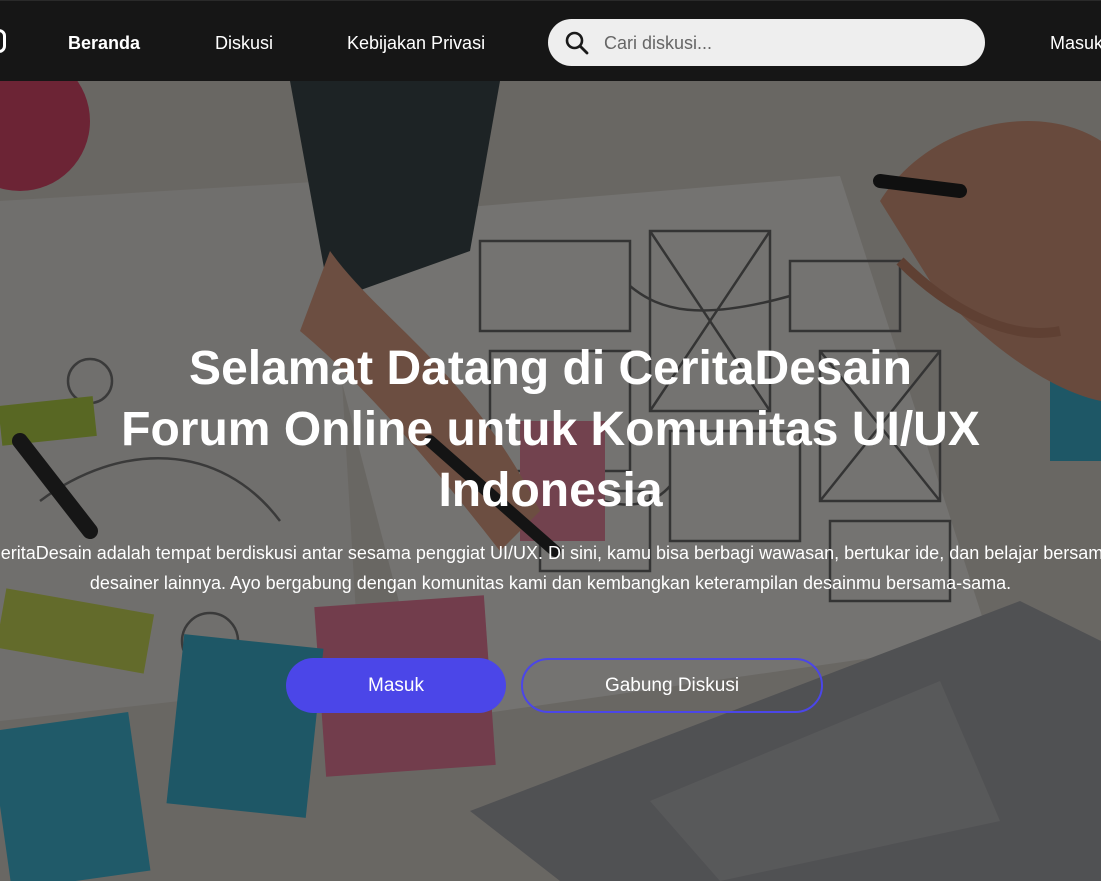  What do you see at coordinates (396, 685) in the screenshot?
I see `login-button: Masuk` at bounding box center [396, 685].